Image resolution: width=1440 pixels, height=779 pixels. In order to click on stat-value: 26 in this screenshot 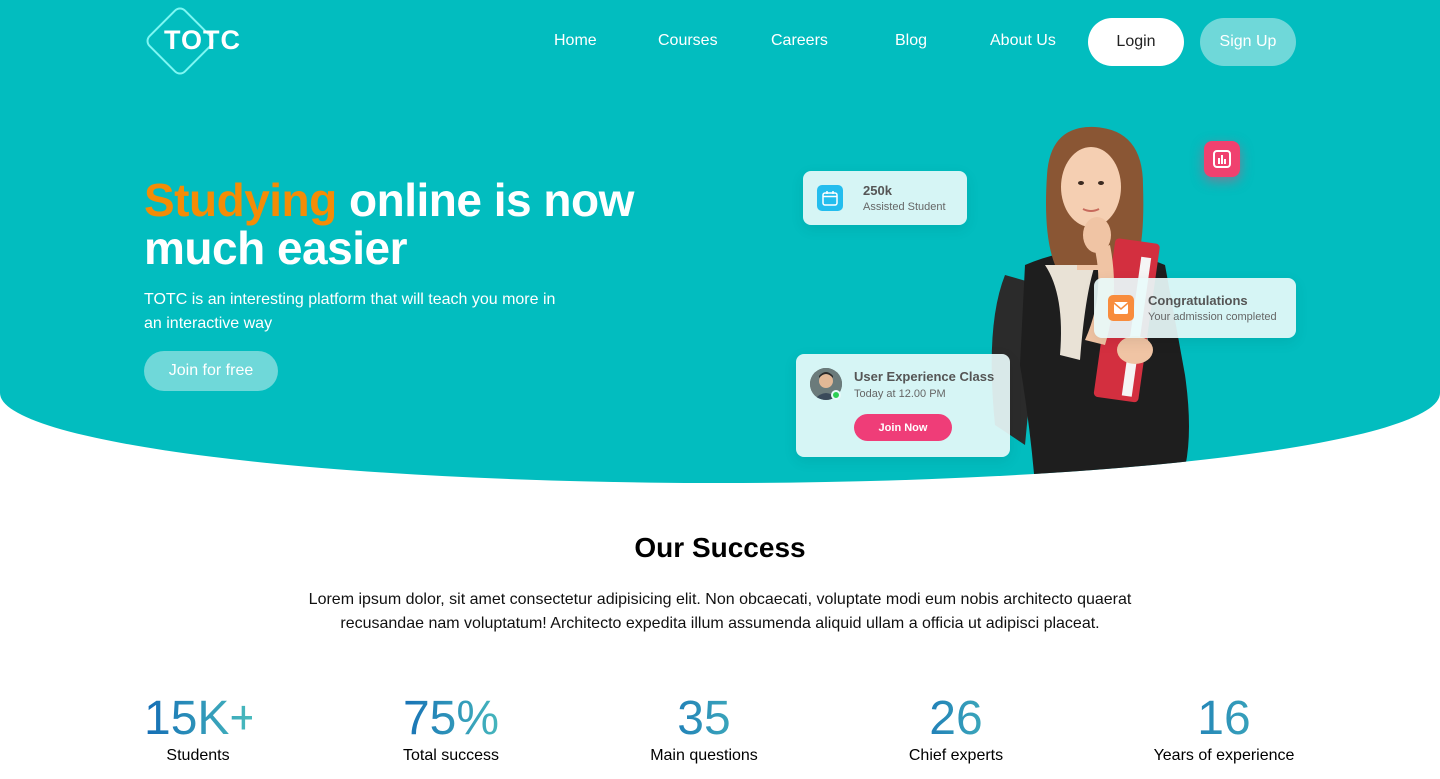, I will do `click(956, 719)`.